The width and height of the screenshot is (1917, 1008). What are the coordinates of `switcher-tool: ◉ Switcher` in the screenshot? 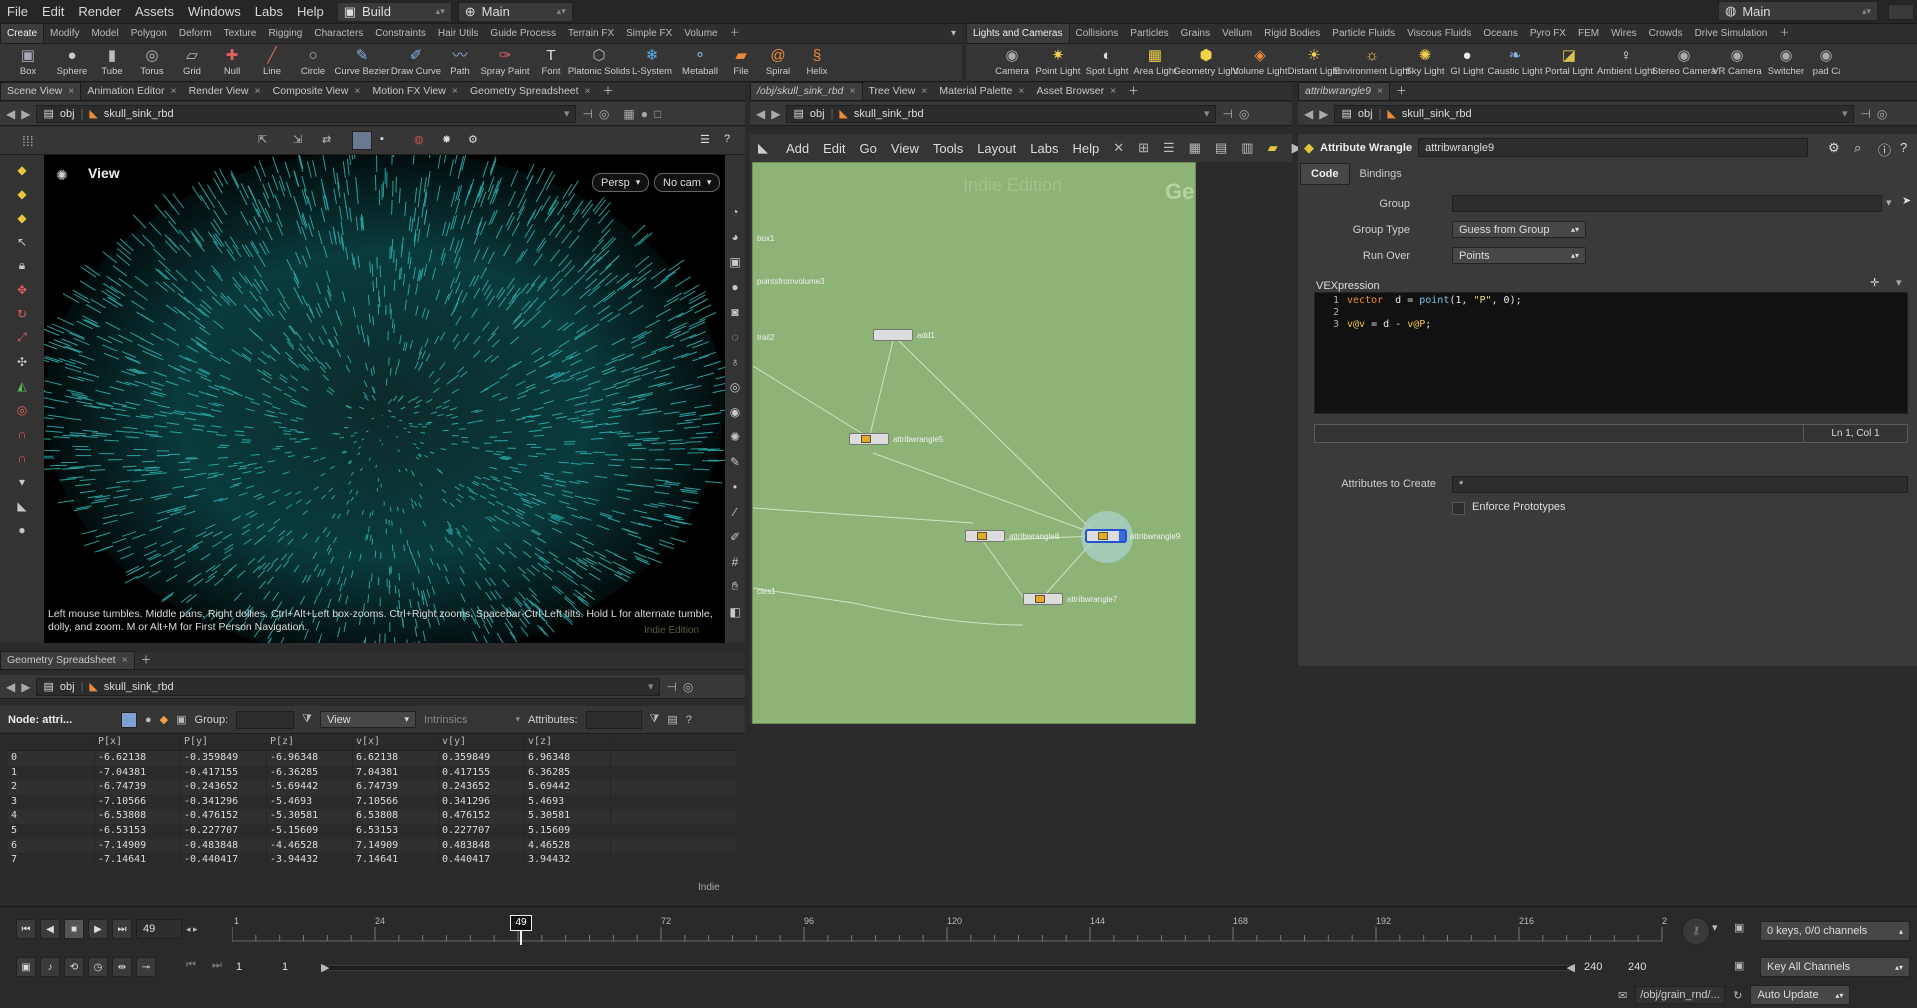 It's located at (1786, 63).